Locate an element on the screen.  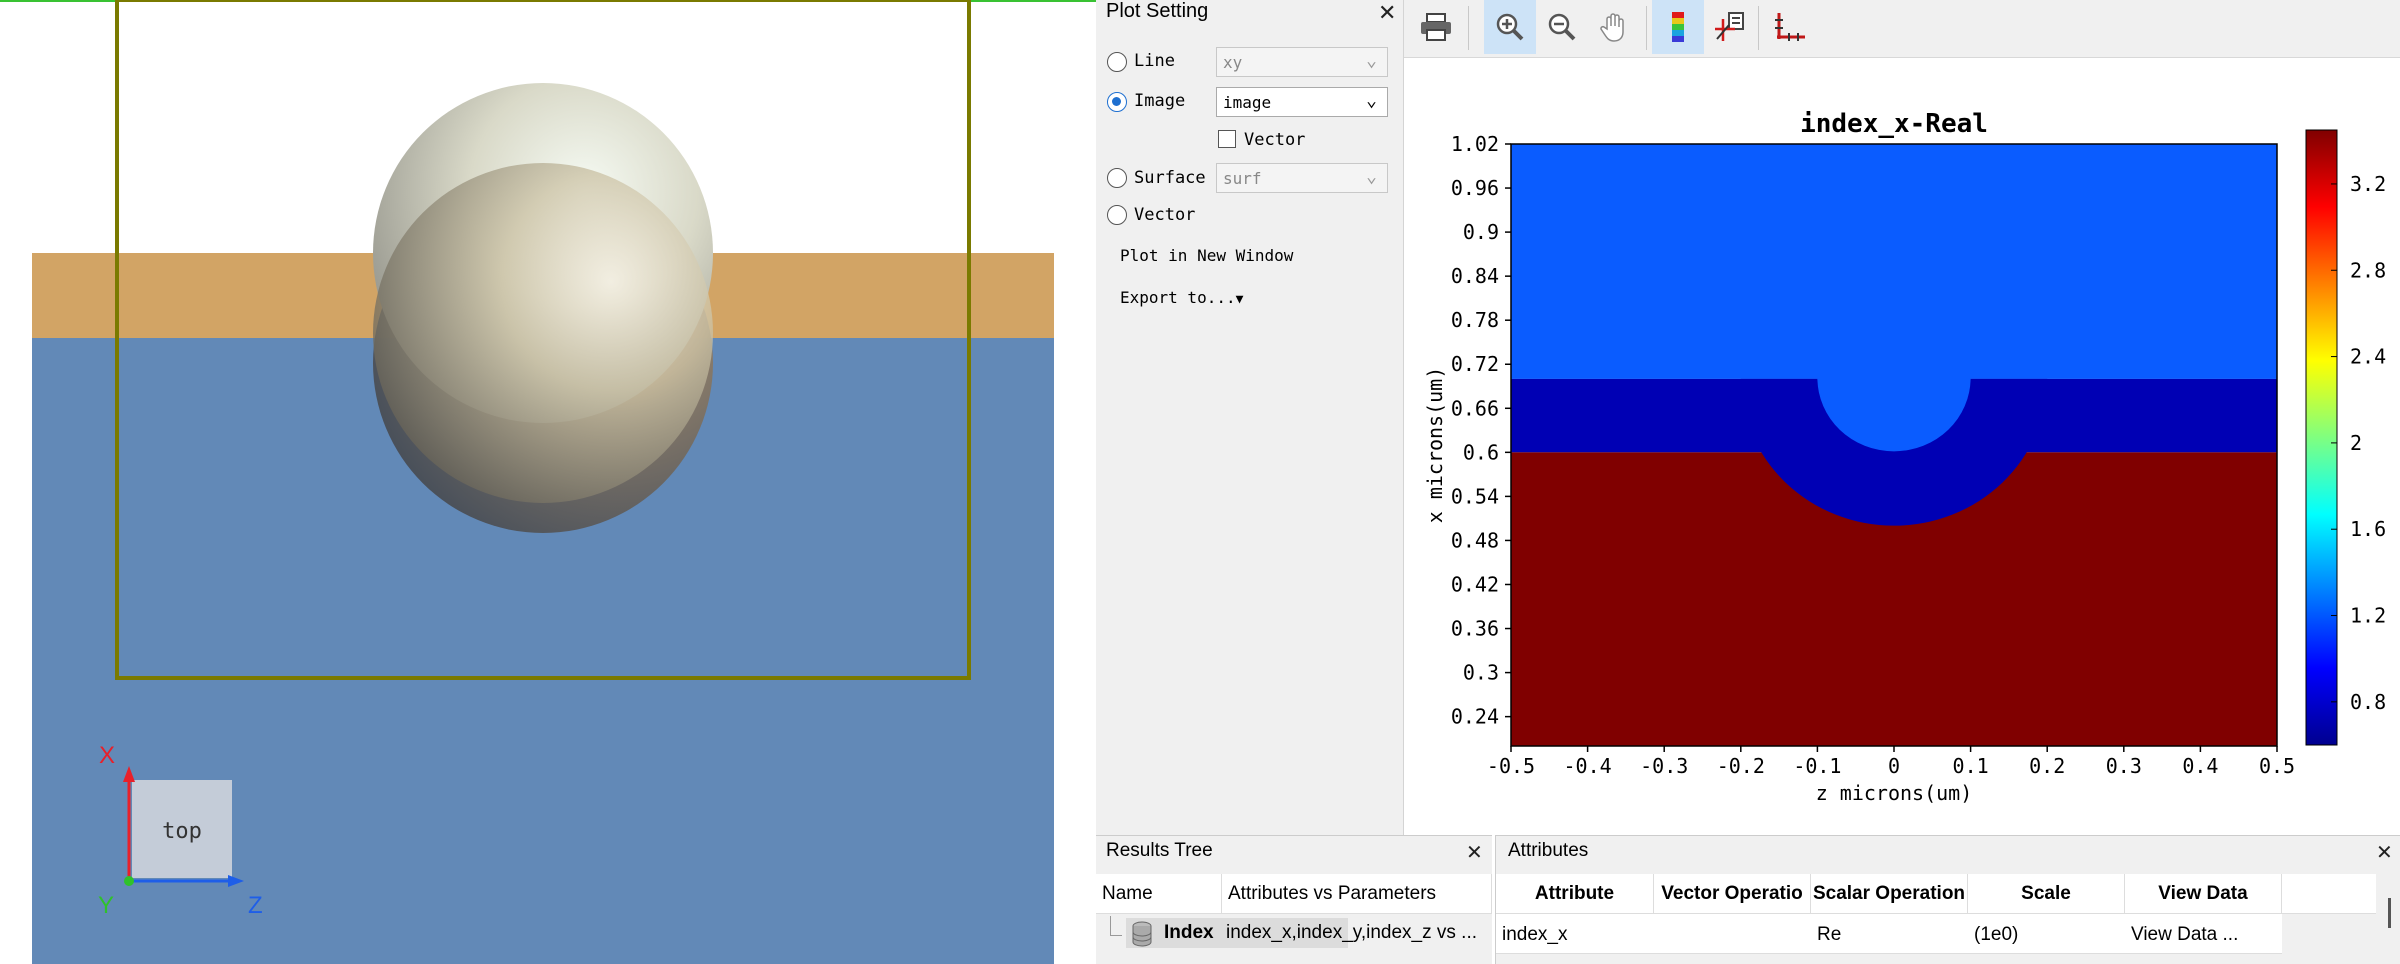
colorbar-tick-label: 2.4 is located at coordinates (2368, 357).